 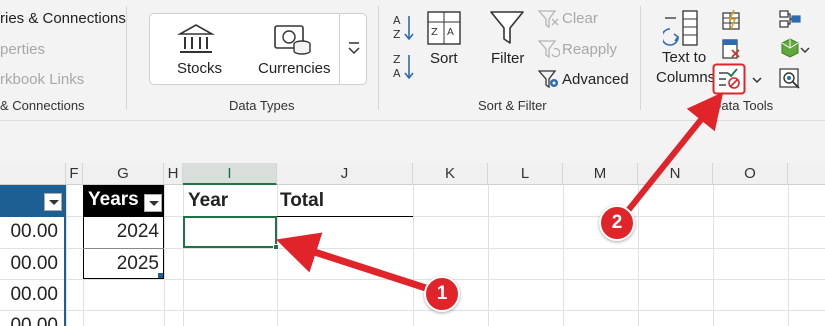 I want to click on callout-1-badge: 1, so click(x=442, y=294).